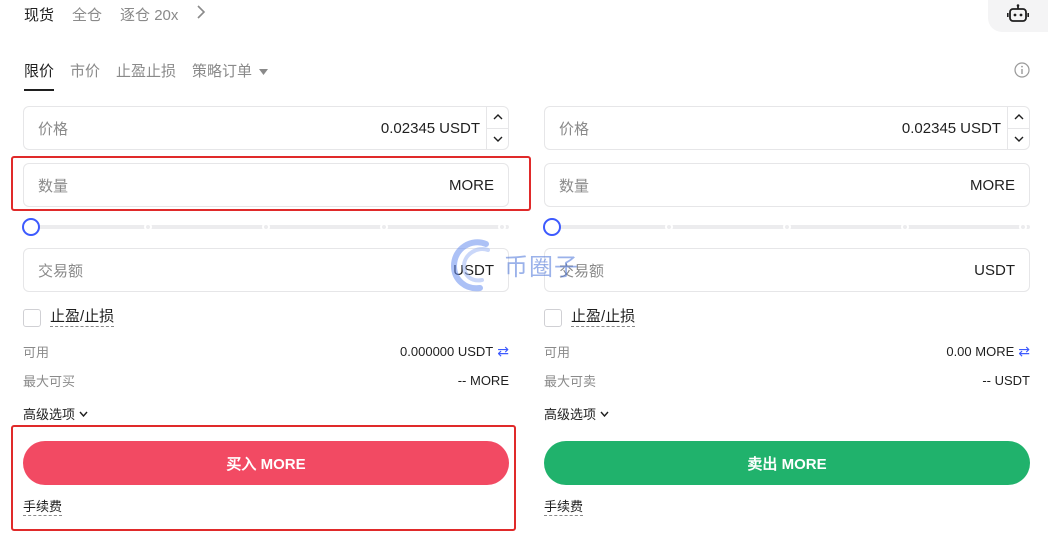 This screenshot has height=534, width=1048. I want to click on sell-tpsl-label: 止盈/止损, so click(603, 317).